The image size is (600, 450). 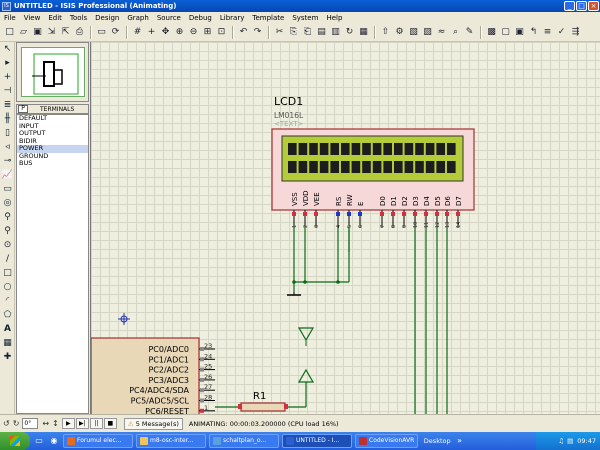 What do you see at coordinates (137, 32) in the screenshot?
I see `grid-icon: #` at bounding box center [137, 32].